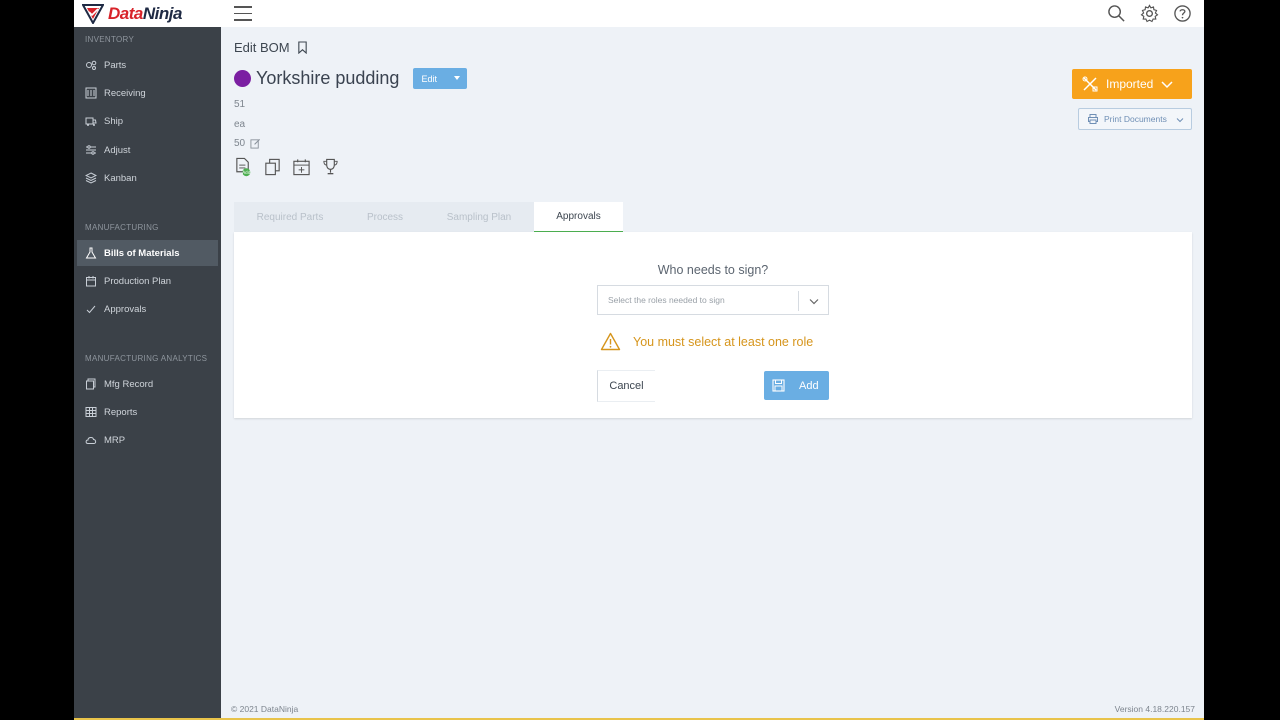 This screenshot has width=1280, height=720. What do you see at coordinates (240, 124) in the screenshot?
I see `bom-meta-unit: ea` at bounding box center [240, 124].